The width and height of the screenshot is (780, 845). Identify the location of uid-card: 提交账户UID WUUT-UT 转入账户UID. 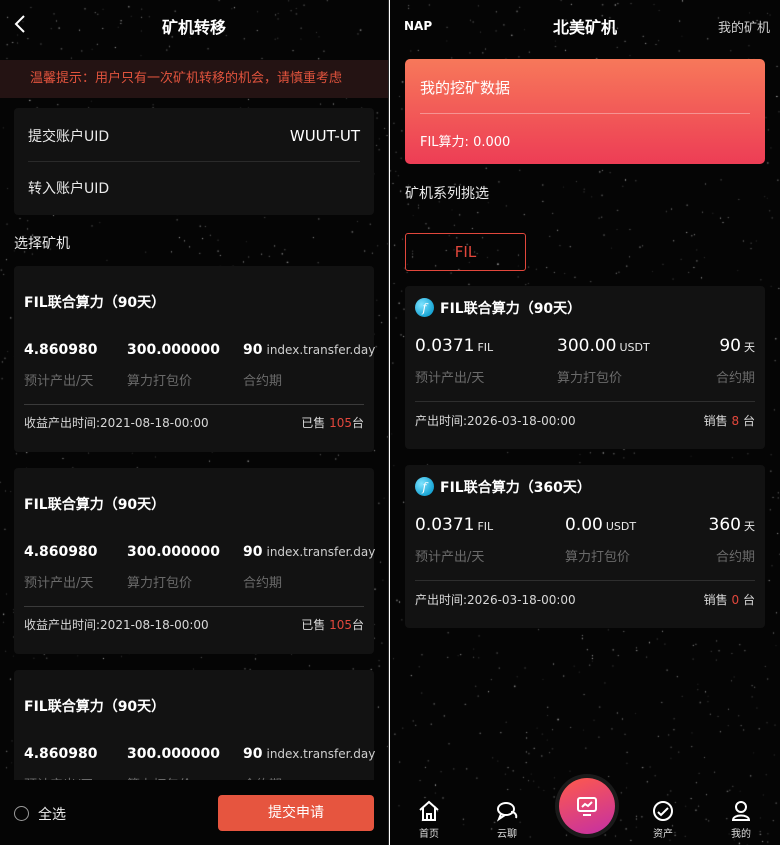
(194, 161).